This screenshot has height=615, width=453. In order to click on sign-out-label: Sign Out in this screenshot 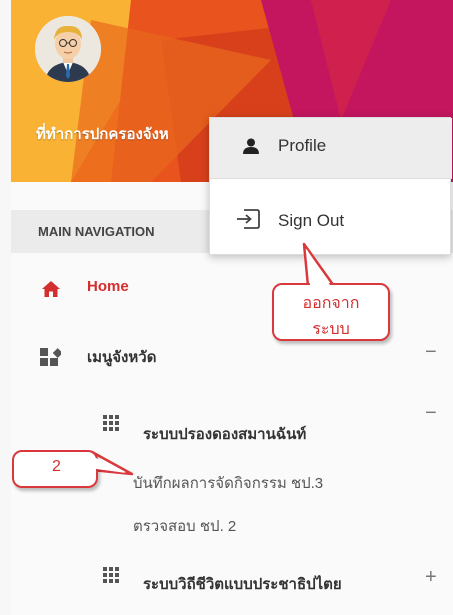, I will do `click(311, 220)`.